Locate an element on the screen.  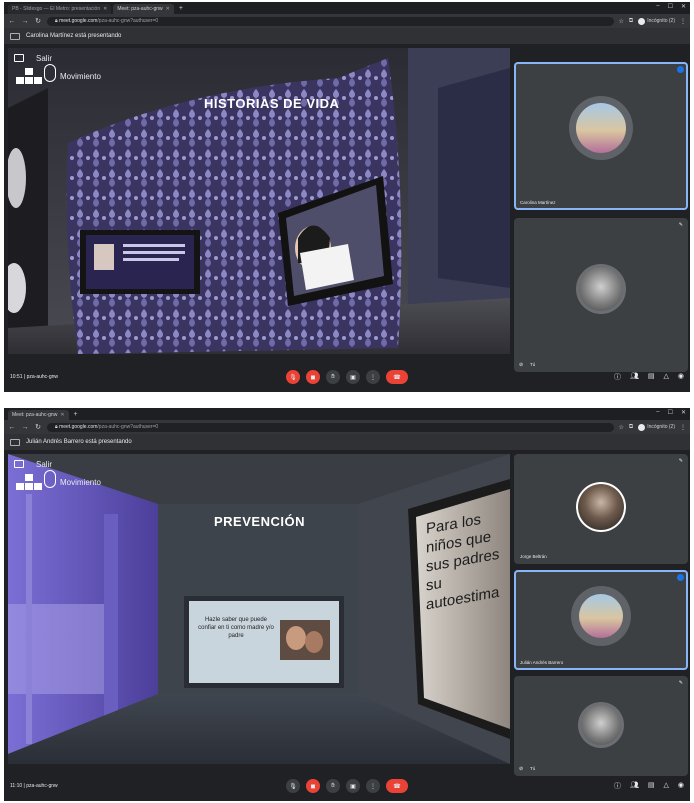
browser-tab: PB - Slidesgo — El Metro: presentación ✕ is located at coordinates (60, 9).